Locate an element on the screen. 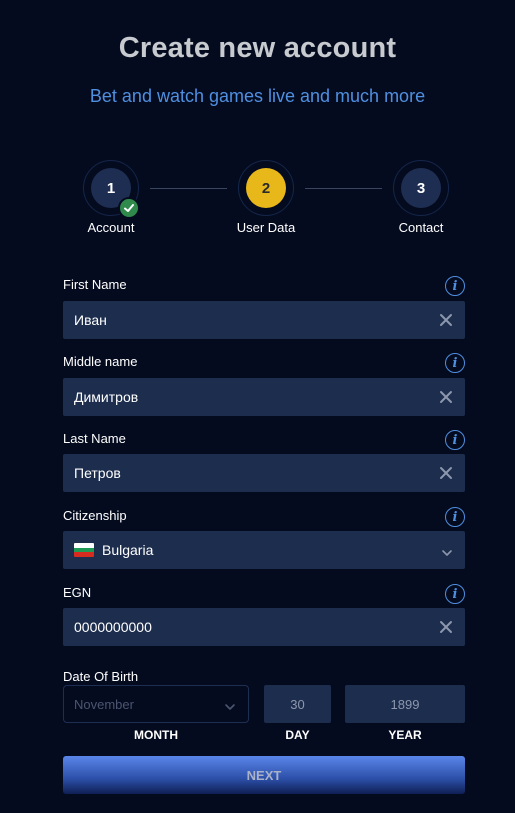 The height and width of the screenshot is (813, 515). middle-name-value: Димитров is located at coordinates (106, 397).